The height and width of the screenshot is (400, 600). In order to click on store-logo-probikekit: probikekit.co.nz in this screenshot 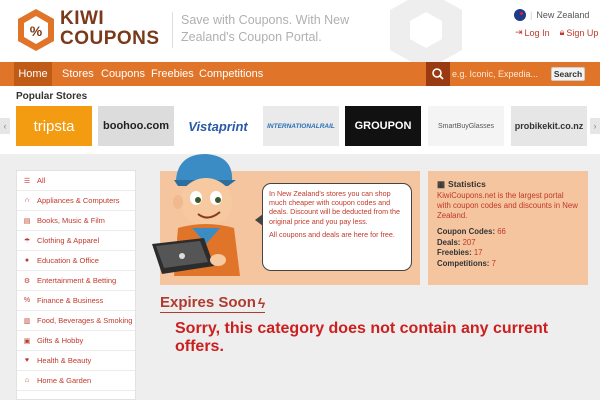, I will do `click(549, 126)`.